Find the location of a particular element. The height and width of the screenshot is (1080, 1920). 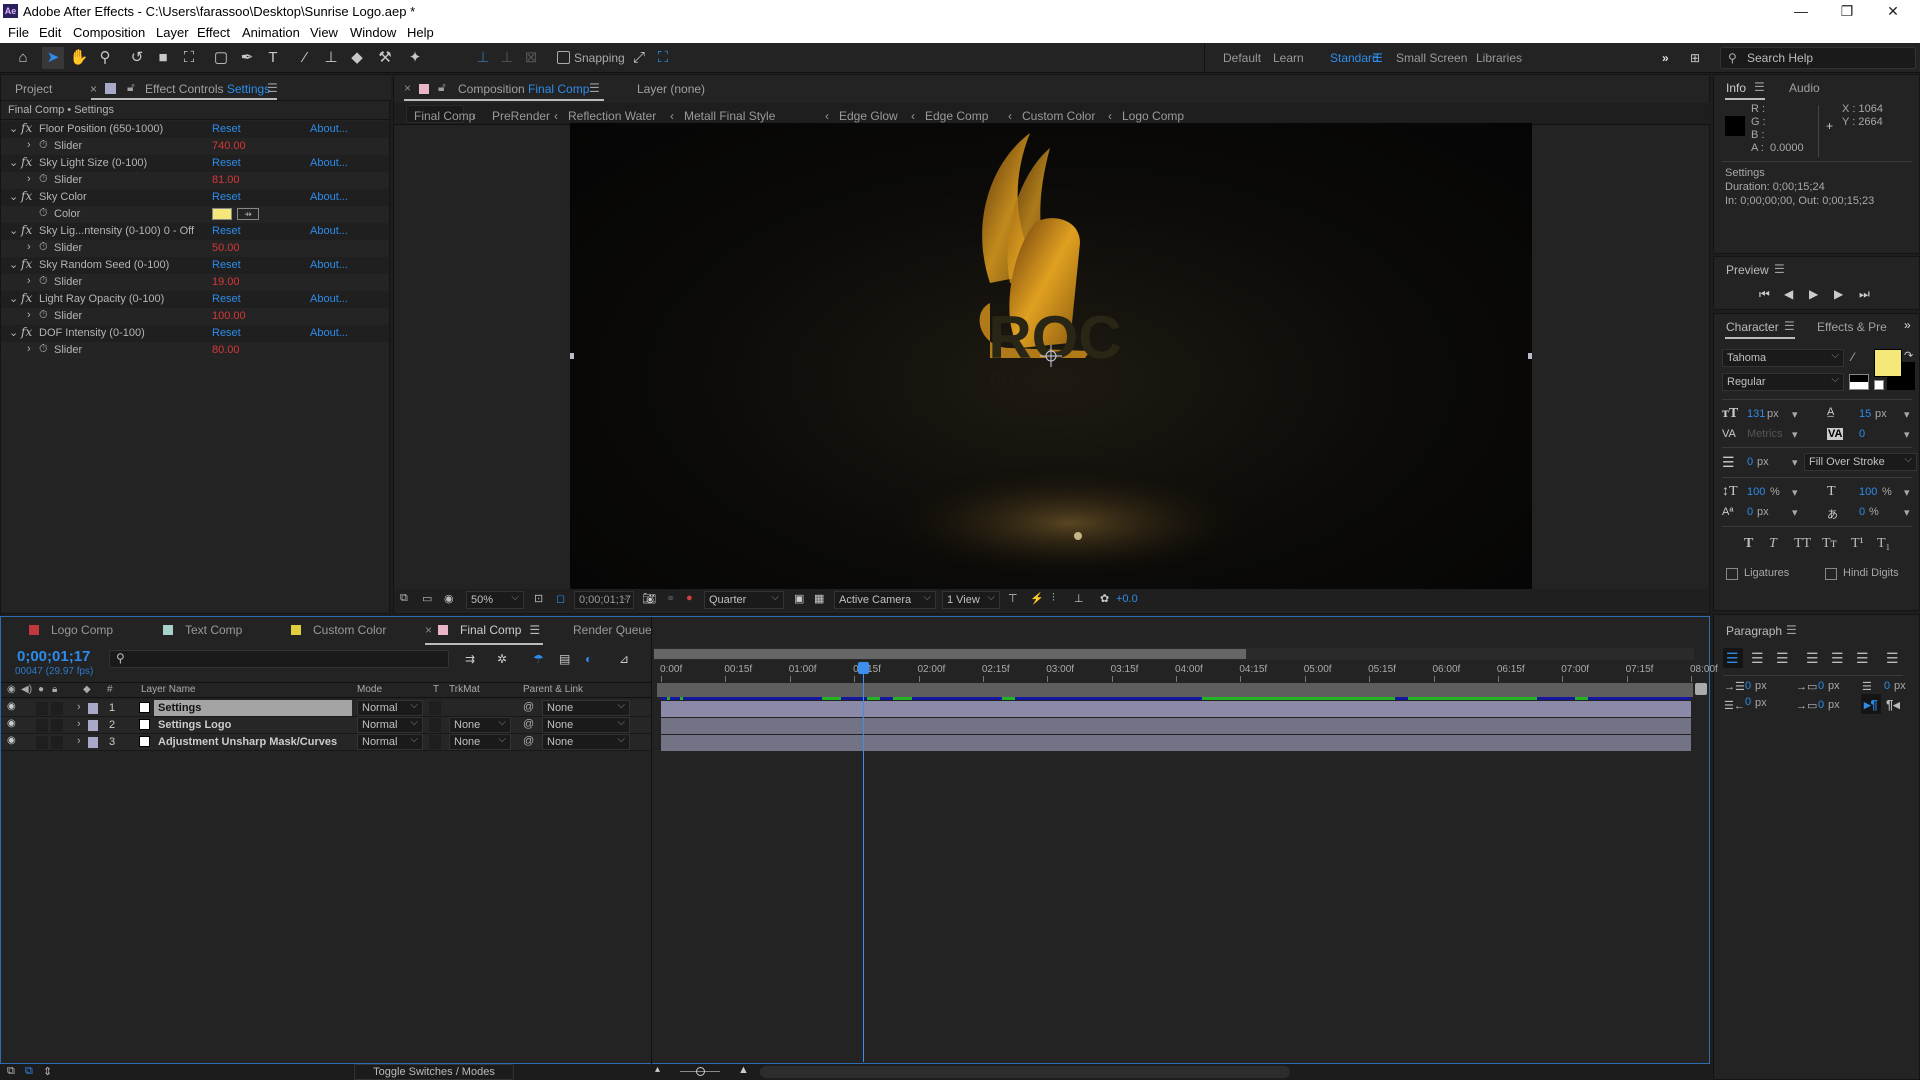

tracking-dropdown-icon: ▾ is located at coordinates (1907, 434).